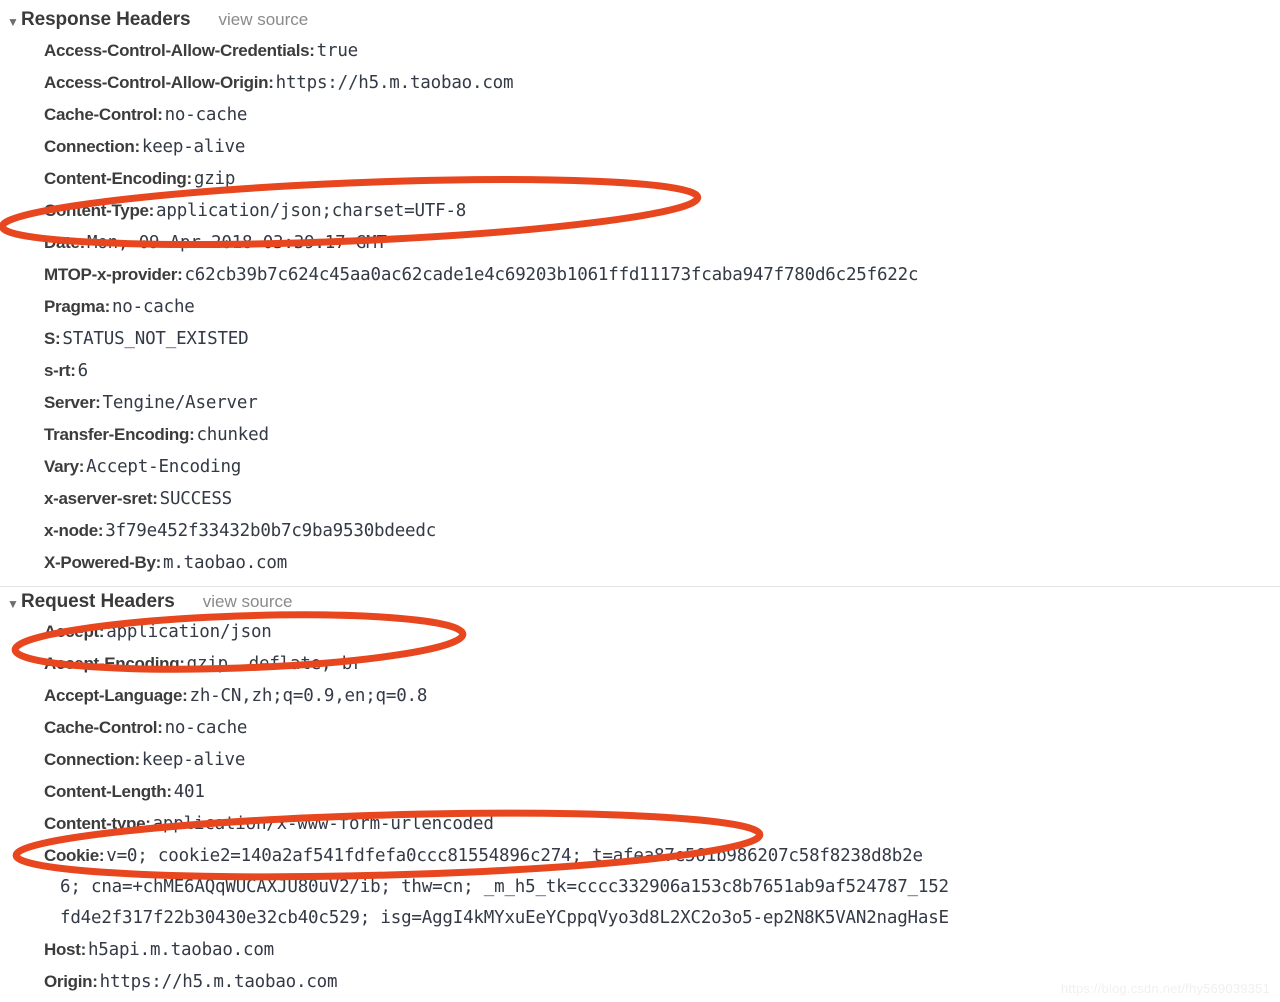  What do you see at coordinates (662, 467) in the screenshot?
I see `header-row: Vary: Accept-Encoding` at bounding box center [662, 467].